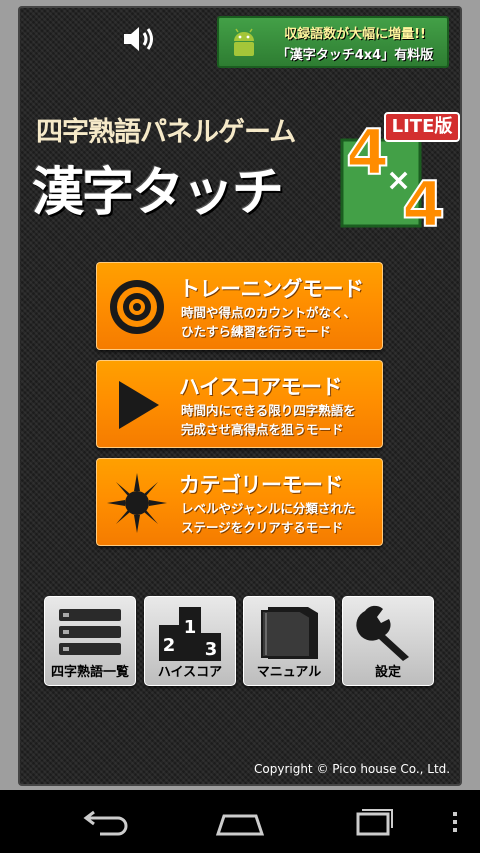 The image size is (480, 853). Describe the element at coordinates (211, 649) in the screenshot. I see `podium-third: 3` at that location.